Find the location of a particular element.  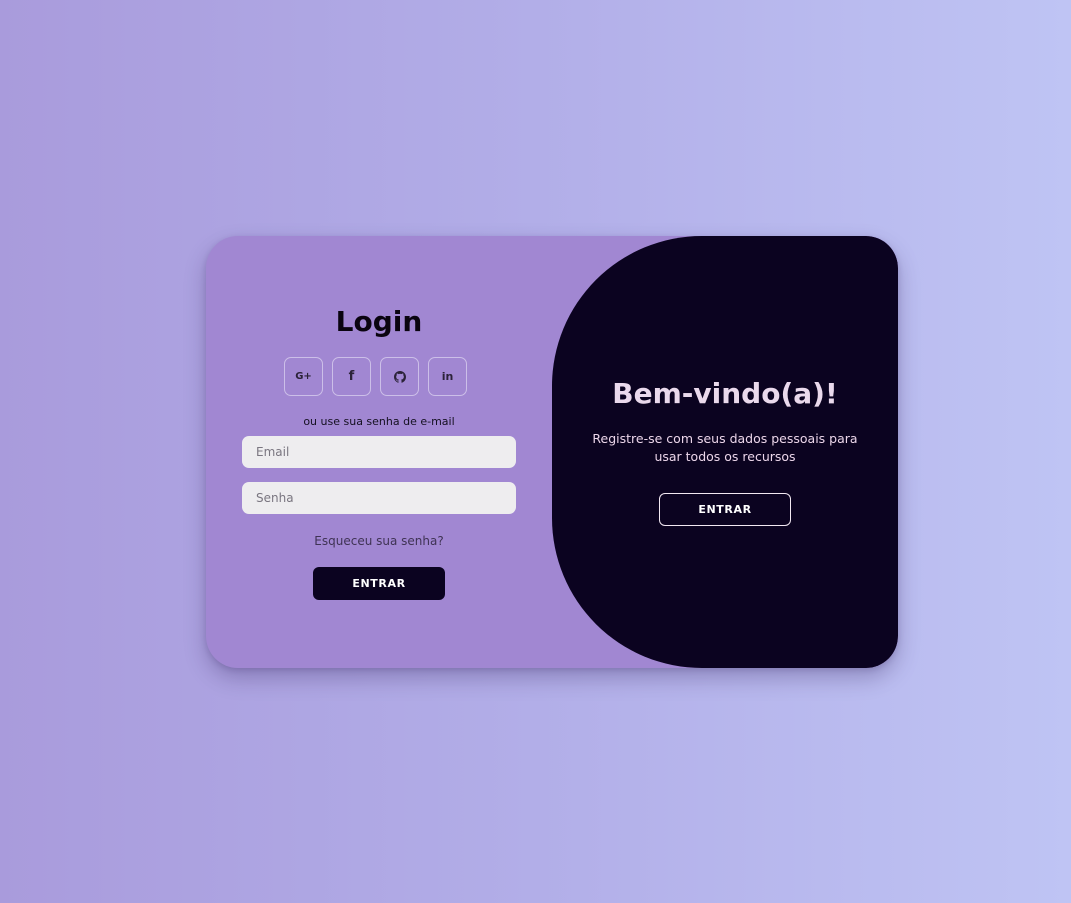

email-field is located at coordinates (379, 452).